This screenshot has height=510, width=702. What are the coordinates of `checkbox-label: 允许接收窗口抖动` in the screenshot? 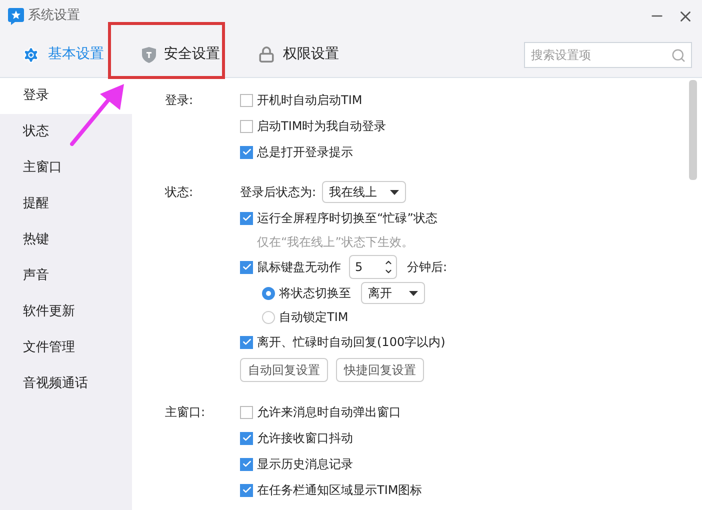 It's located at (305, 438).